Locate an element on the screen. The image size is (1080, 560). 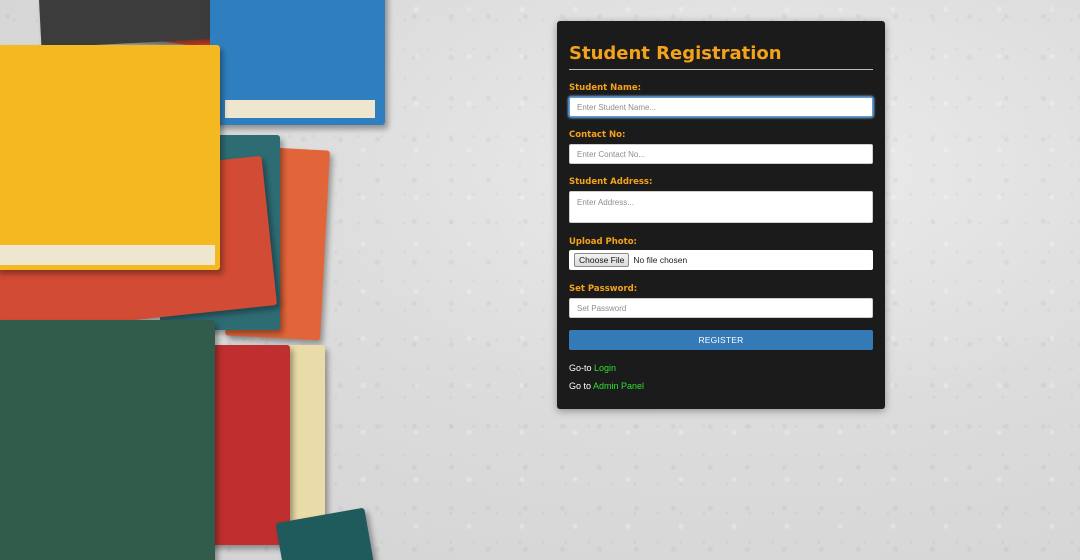
admin-link-line: Go to Admin Panel is located at coordinates (606, 386).